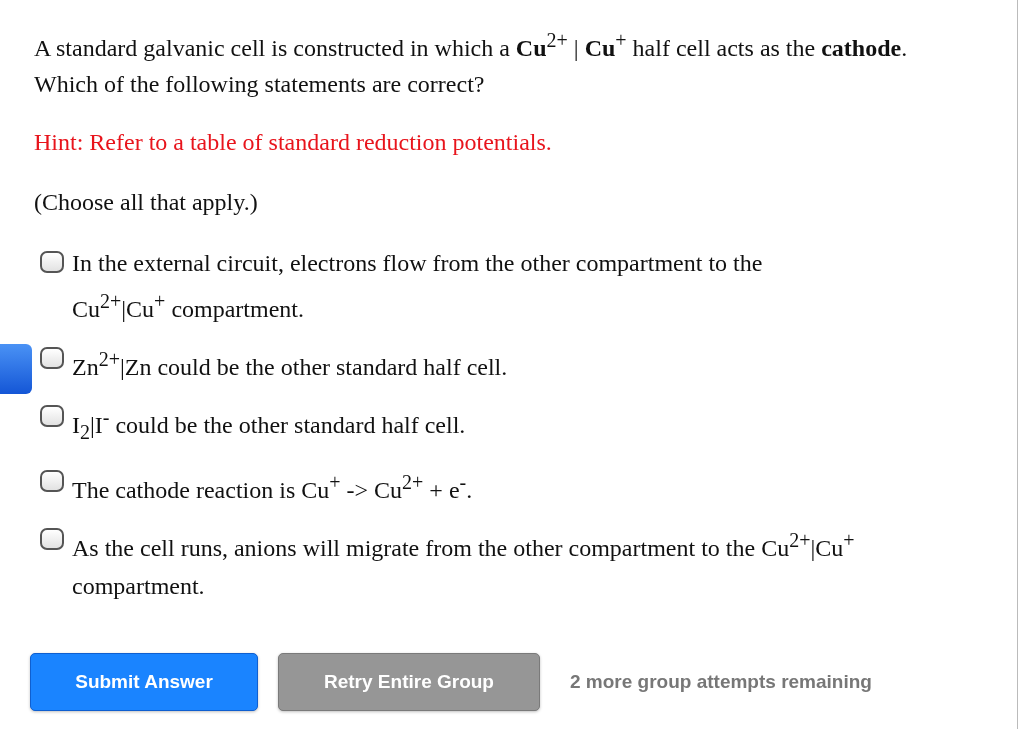 The image size is (1024, 729). I want to click on instruction-text: (Choose all that apply.), so click(146, 202).